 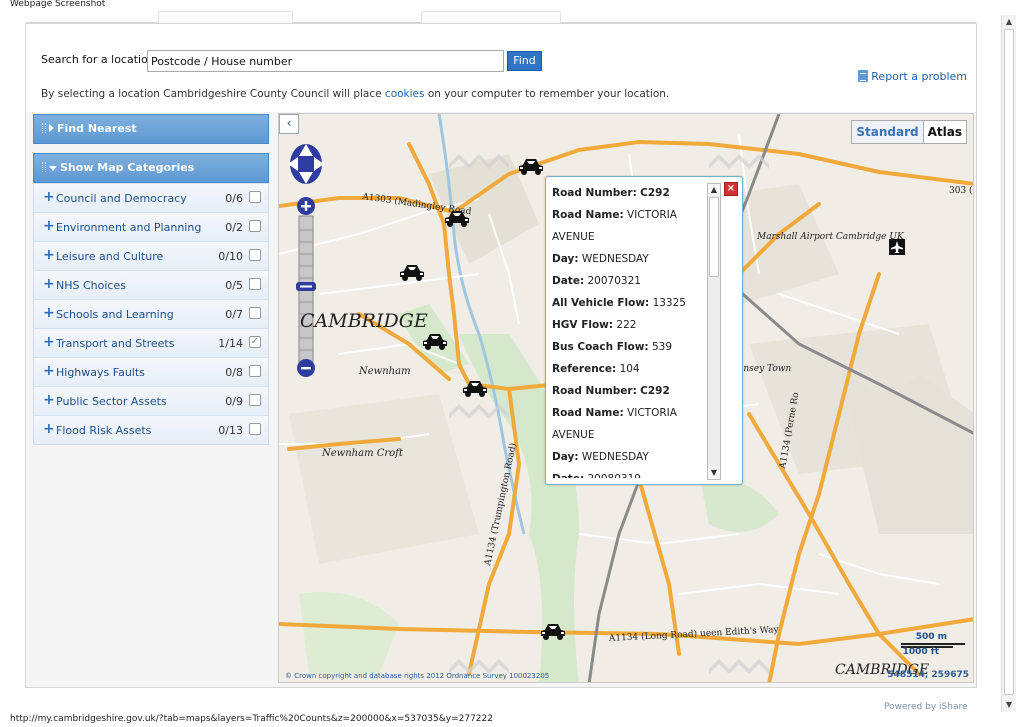 What do you see at coordinates (234, 285) in the screenshot?
I see `category-count: 0/5` at bounding box center [234, 285].